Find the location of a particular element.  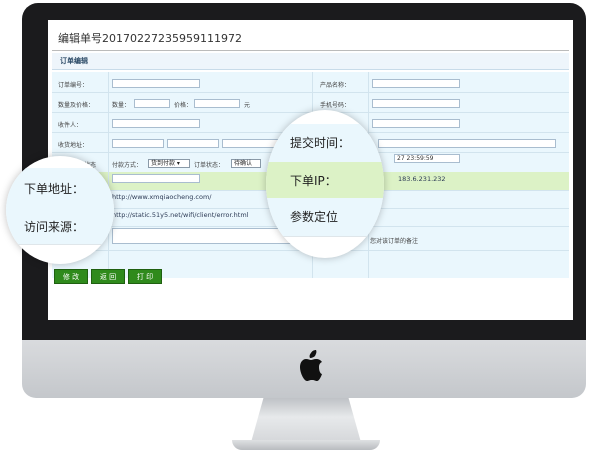

order-address-value: http://www.xmqiaocheng.com/ is located at coordinates (162, 197).